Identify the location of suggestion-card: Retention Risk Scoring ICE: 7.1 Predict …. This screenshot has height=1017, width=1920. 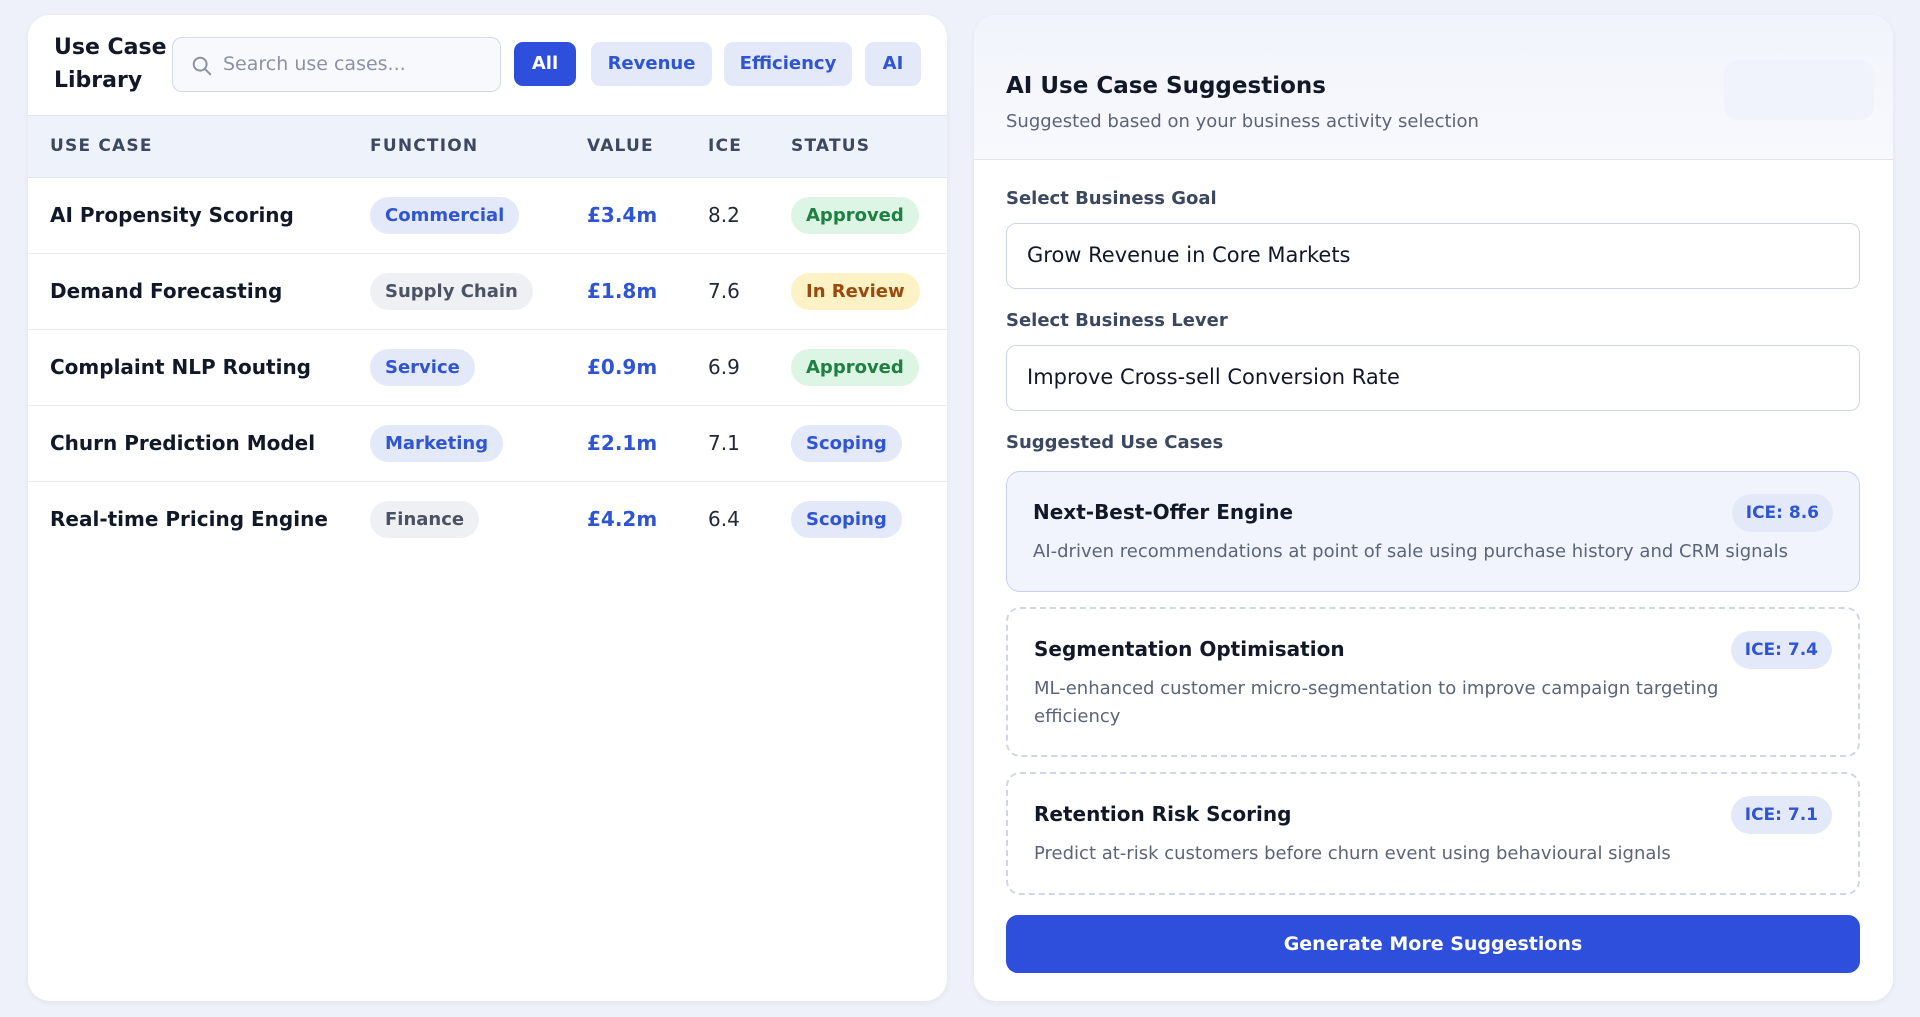
(1433, 833).